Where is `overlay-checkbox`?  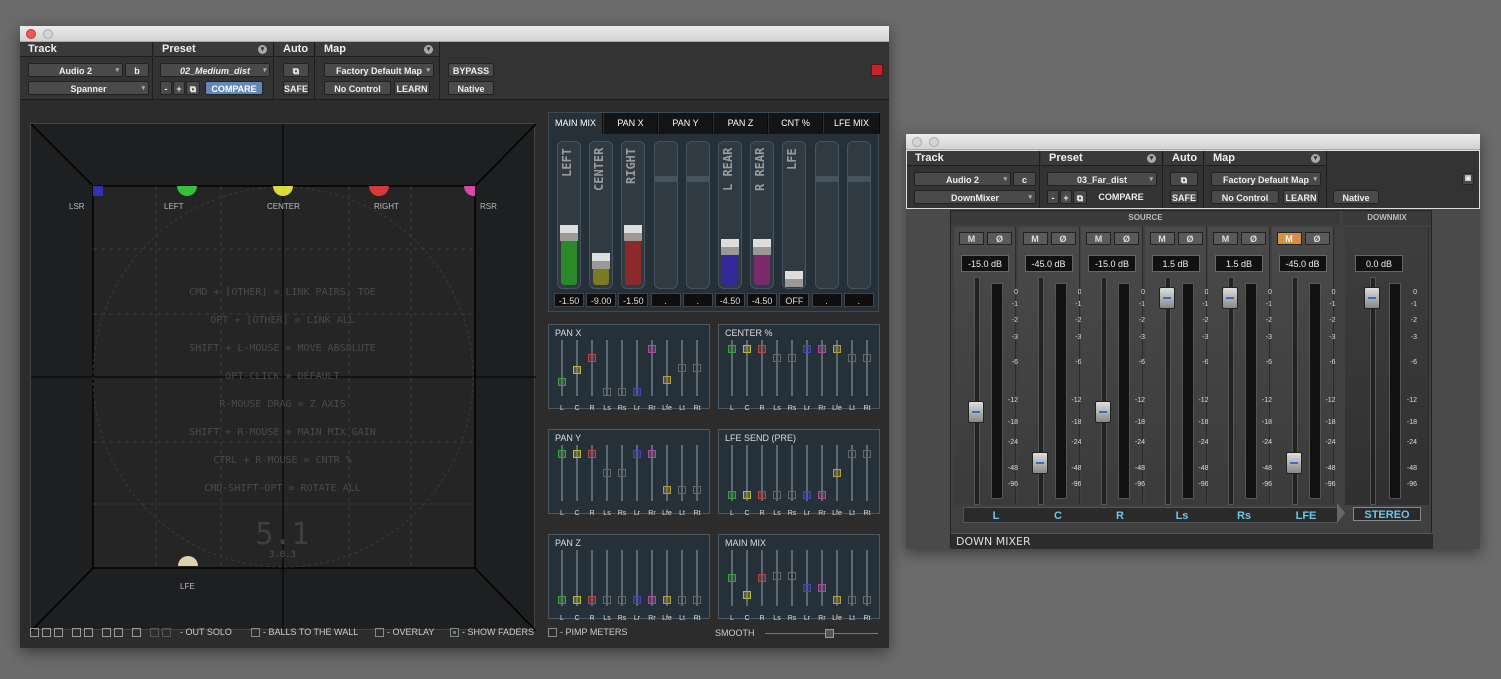
overlay-checkbox is located at coordinates (379, 632).